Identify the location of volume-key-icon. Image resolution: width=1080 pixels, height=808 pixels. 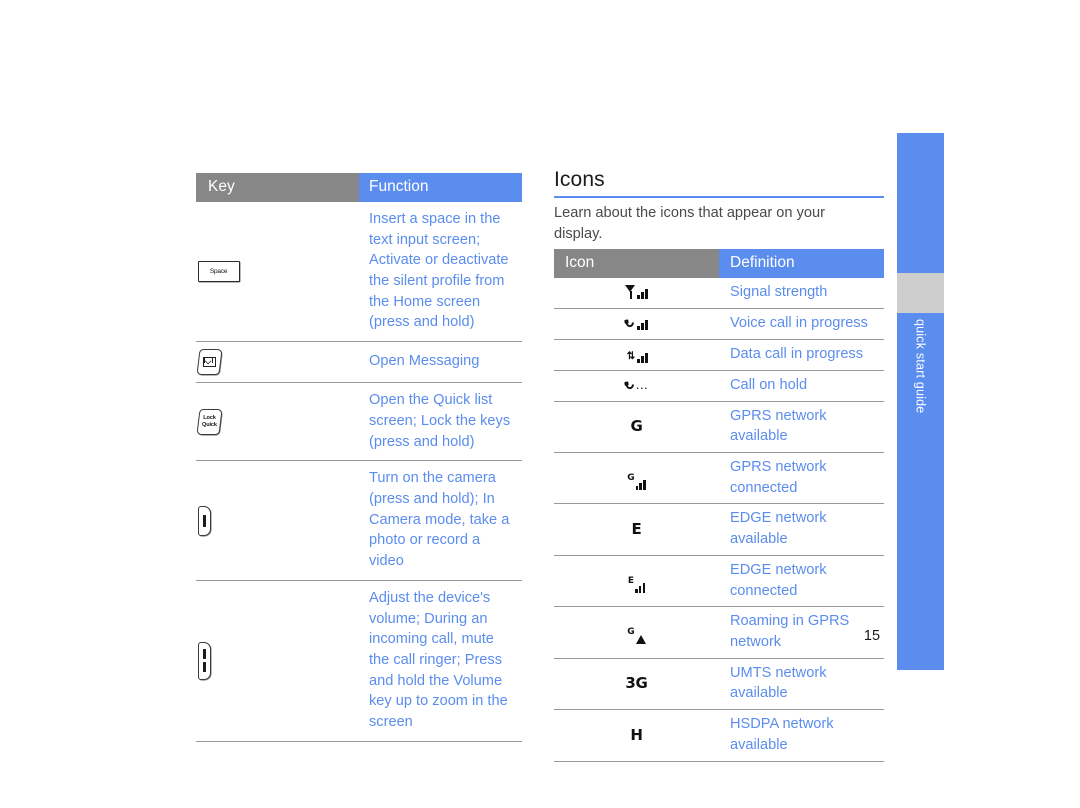
(204, 660).